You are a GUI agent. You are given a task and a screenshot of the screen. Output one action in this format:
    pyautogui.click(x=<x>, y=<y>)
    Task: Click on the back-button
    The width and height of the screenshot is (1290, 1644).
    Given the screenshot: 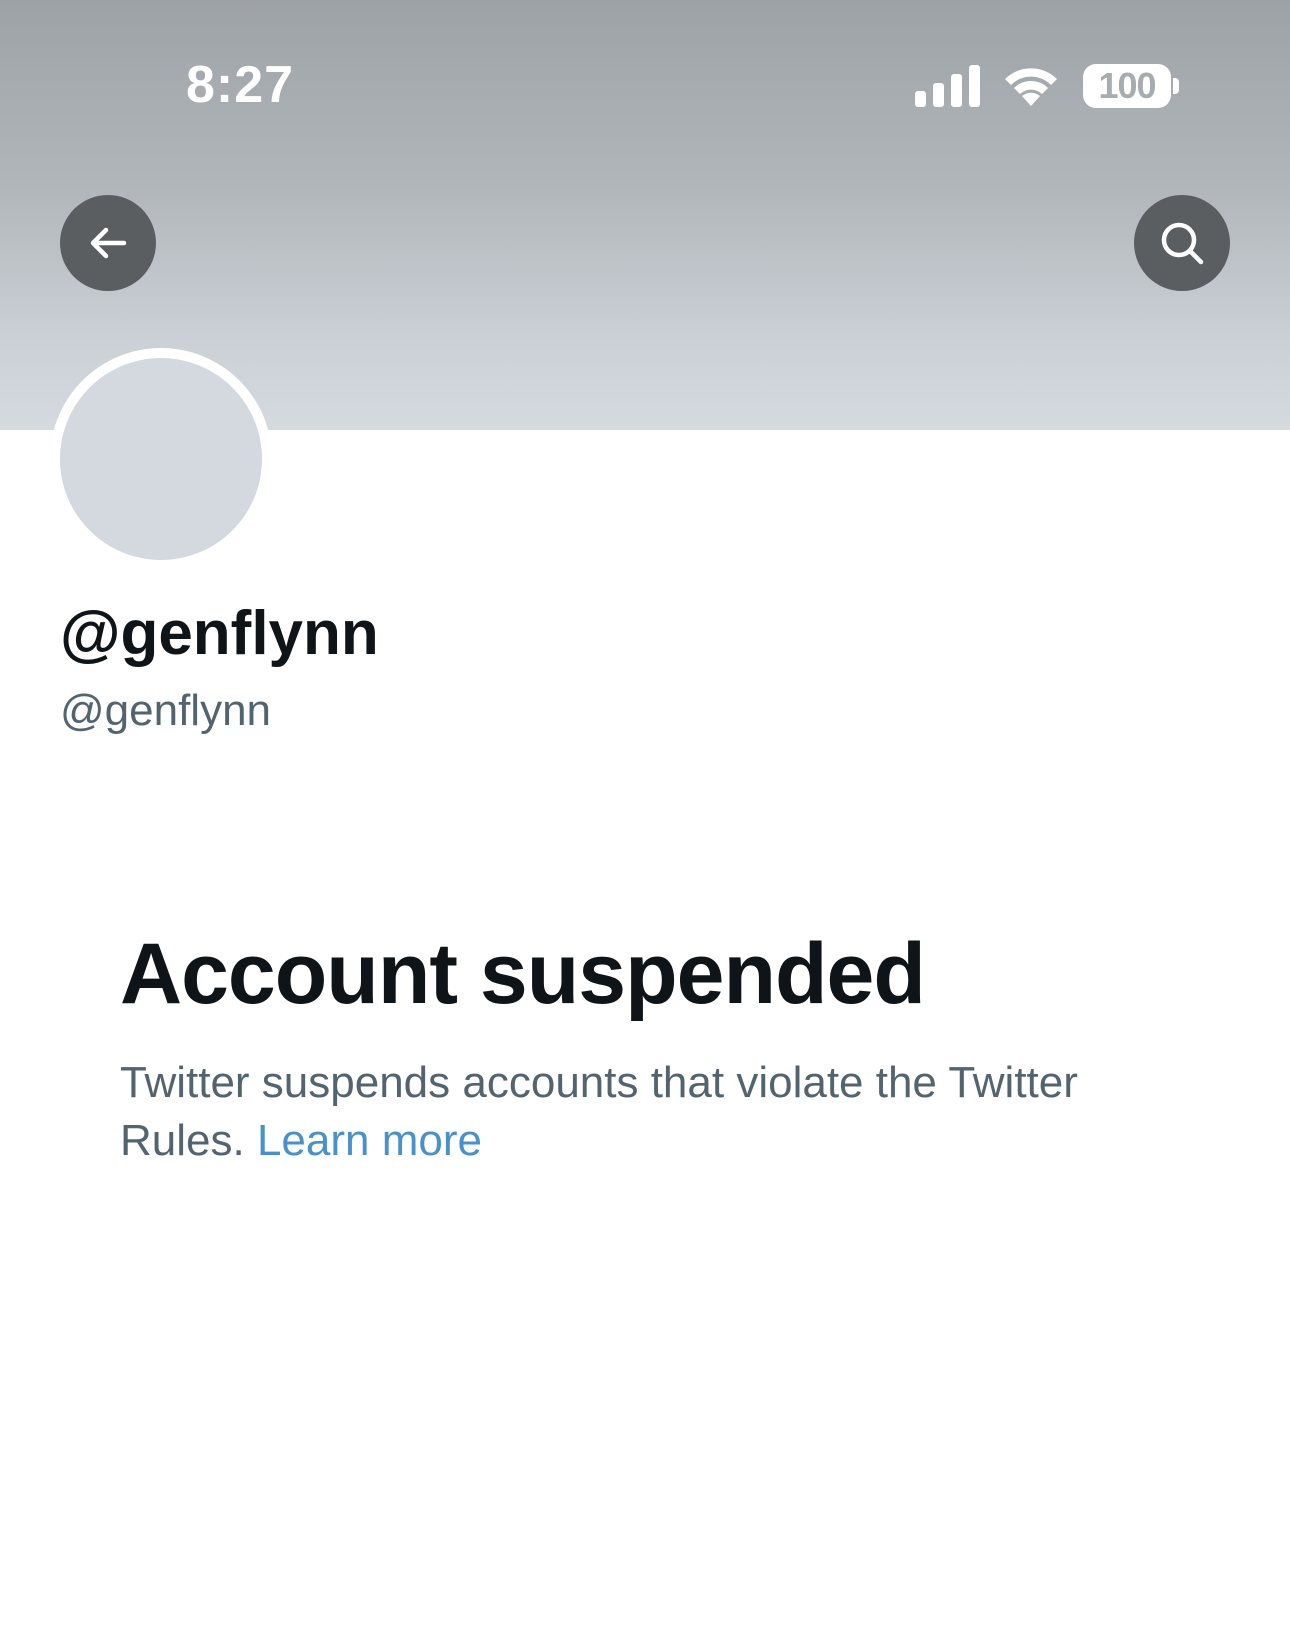 What is the action you would take?
    pyautogui.click(x=108, y=243)
    